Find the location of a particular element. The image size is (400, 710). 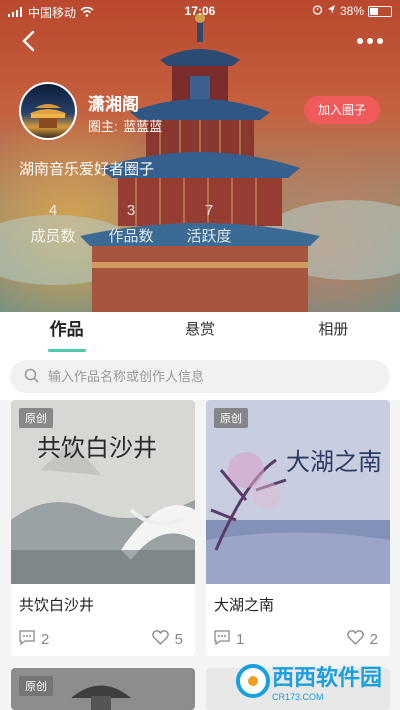

owner-name: 蓝蓝蓝 is located at coordinates (142, 126).